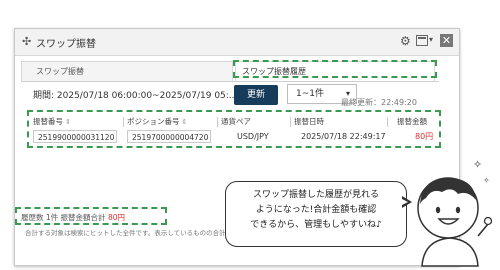 This screenshot has height=270, width=500. I want to click on transfer-amount-cell: 80円, so click(424, 136).